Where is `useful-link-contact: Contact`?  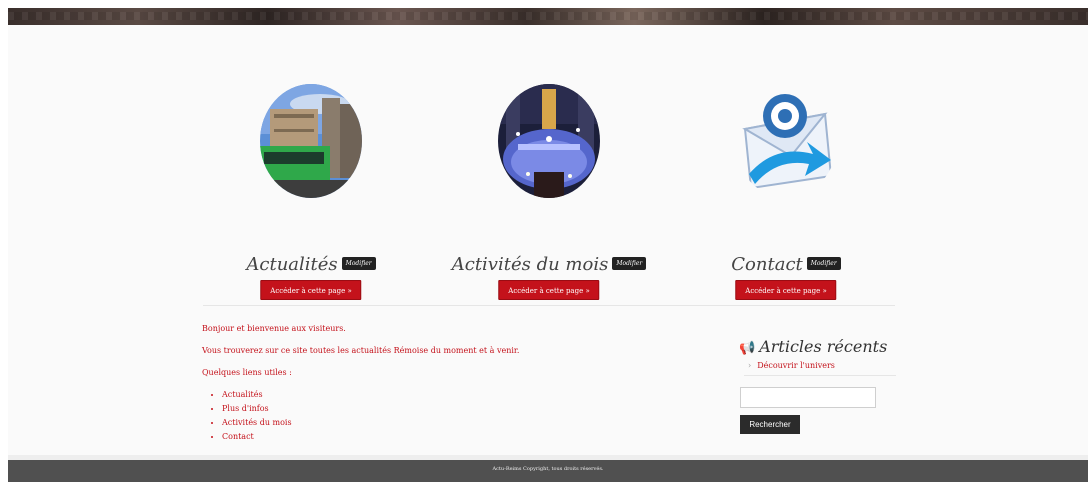 useful-link-contact: Contact is located at coordinates (462, 437).